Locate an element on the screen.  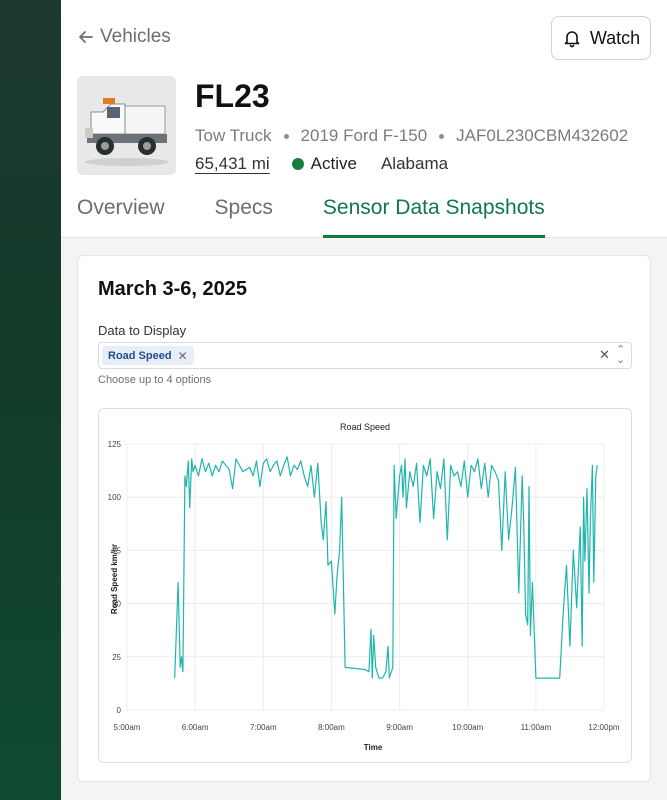
x-tick-label: 7:00am is located at coordinates (263, 727).